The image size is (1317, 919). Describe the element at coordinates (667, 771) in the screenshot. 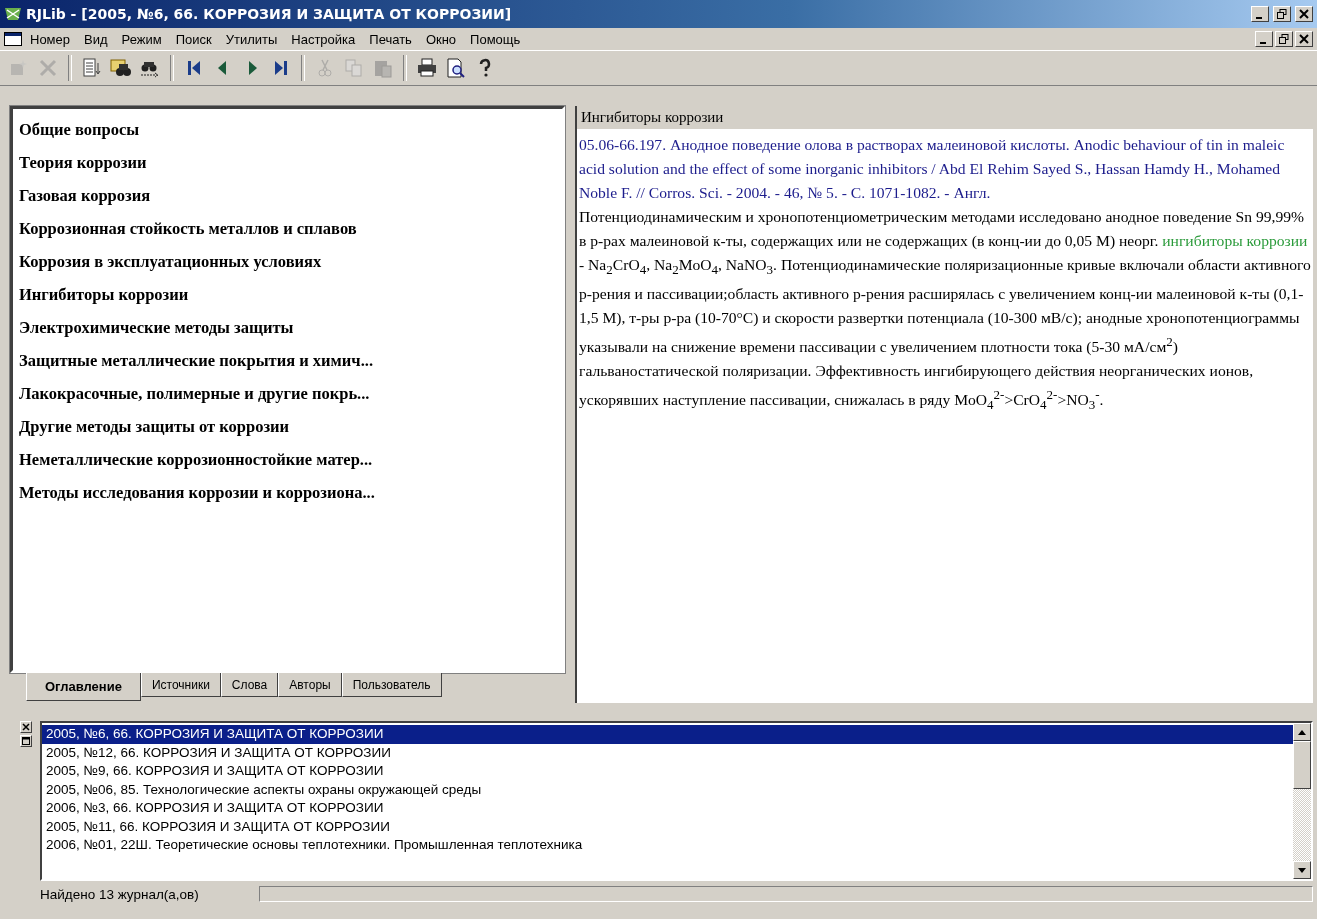

I see `journal-item: 2005, №9, 66. КОРРОЗИЯ И ЗАЩИТА ОТ КОРРОЗИИ` at that location.